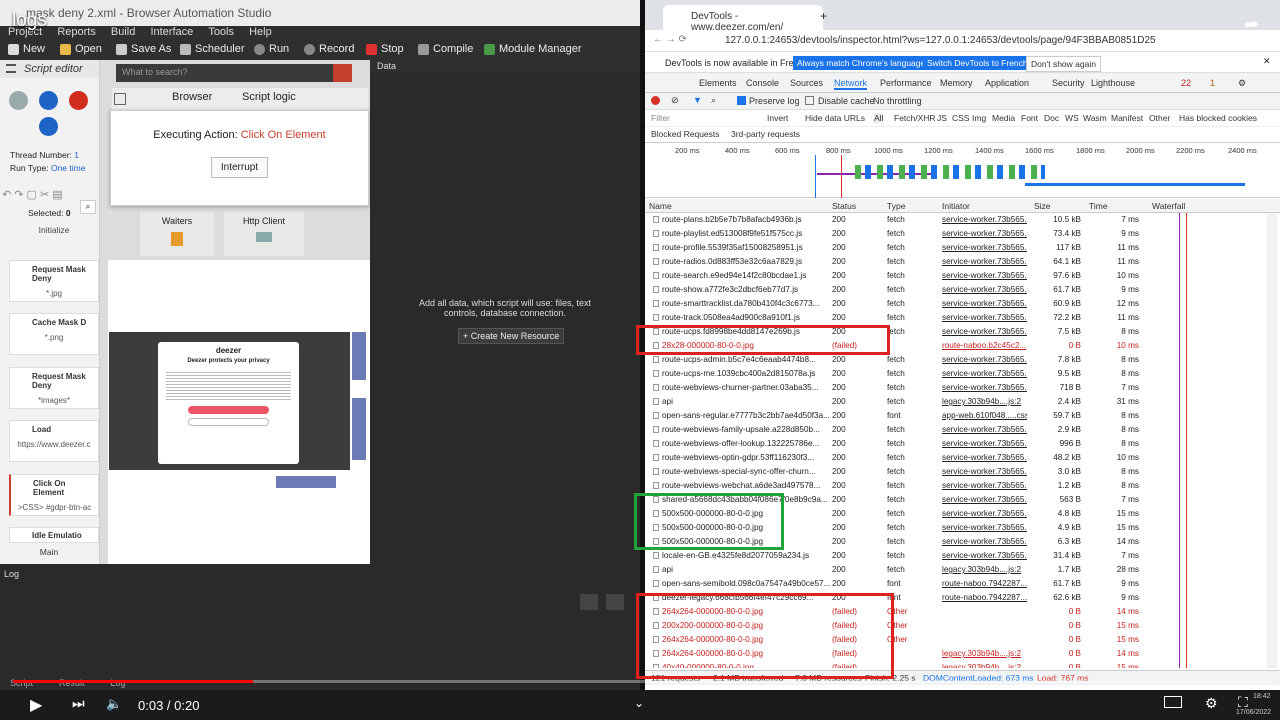 This screenshot has height=720, width=1280. What do you see at coordinates (675, 100) in the screenshot?
I see `clear-icon: ⊘` at bounding box center [675, 100].